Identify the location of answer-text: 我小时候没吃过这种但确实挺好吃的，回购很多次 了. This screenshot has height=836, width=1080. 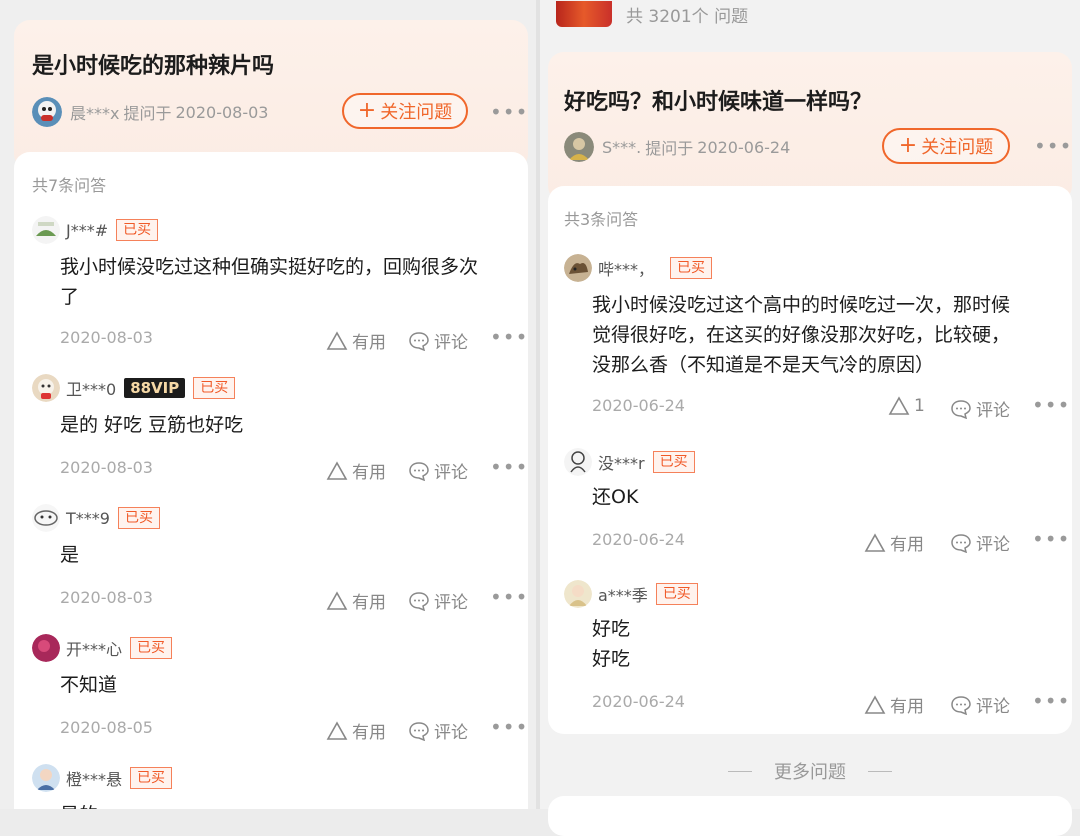
(285, 282).